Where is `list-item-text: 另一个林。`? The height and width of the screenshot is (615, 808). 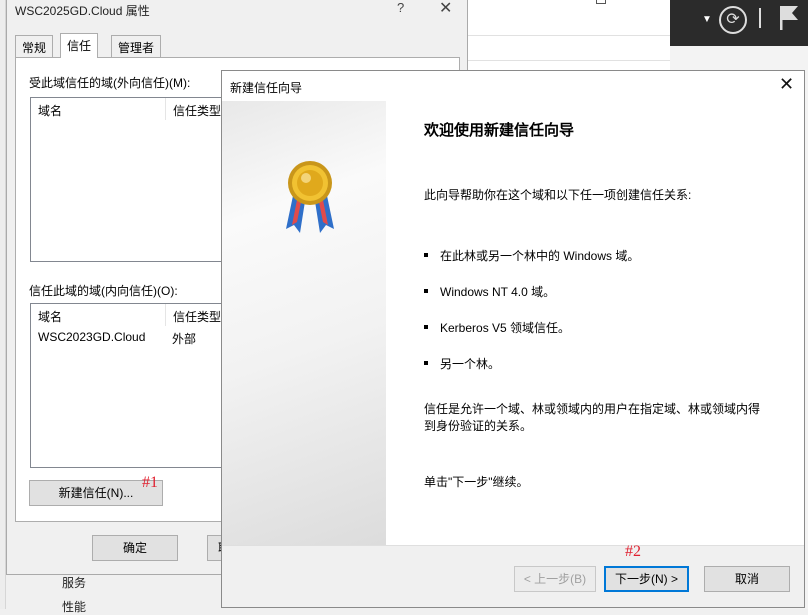 list-item-text: 另一个林。 is located at coordinates (470, 364).